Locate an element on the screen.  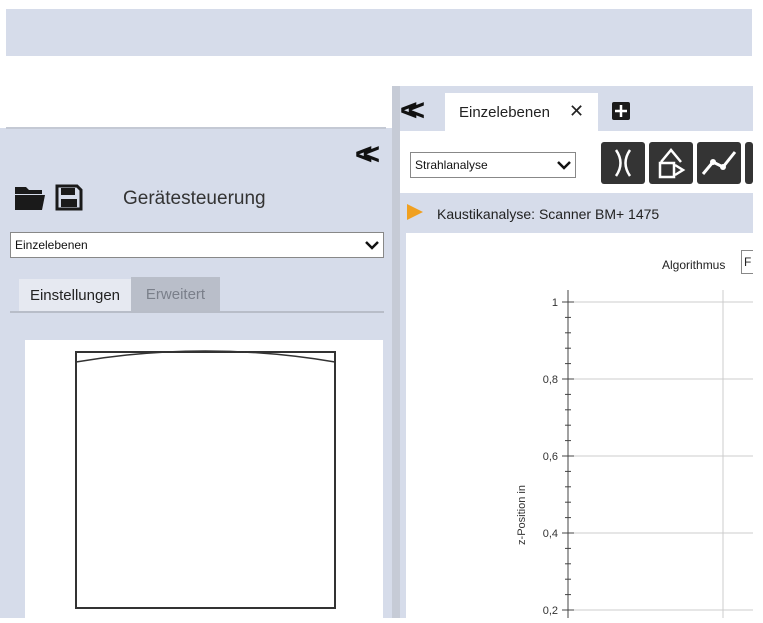
y-tick-label: 0,2 is located at coordinates (550, 611).